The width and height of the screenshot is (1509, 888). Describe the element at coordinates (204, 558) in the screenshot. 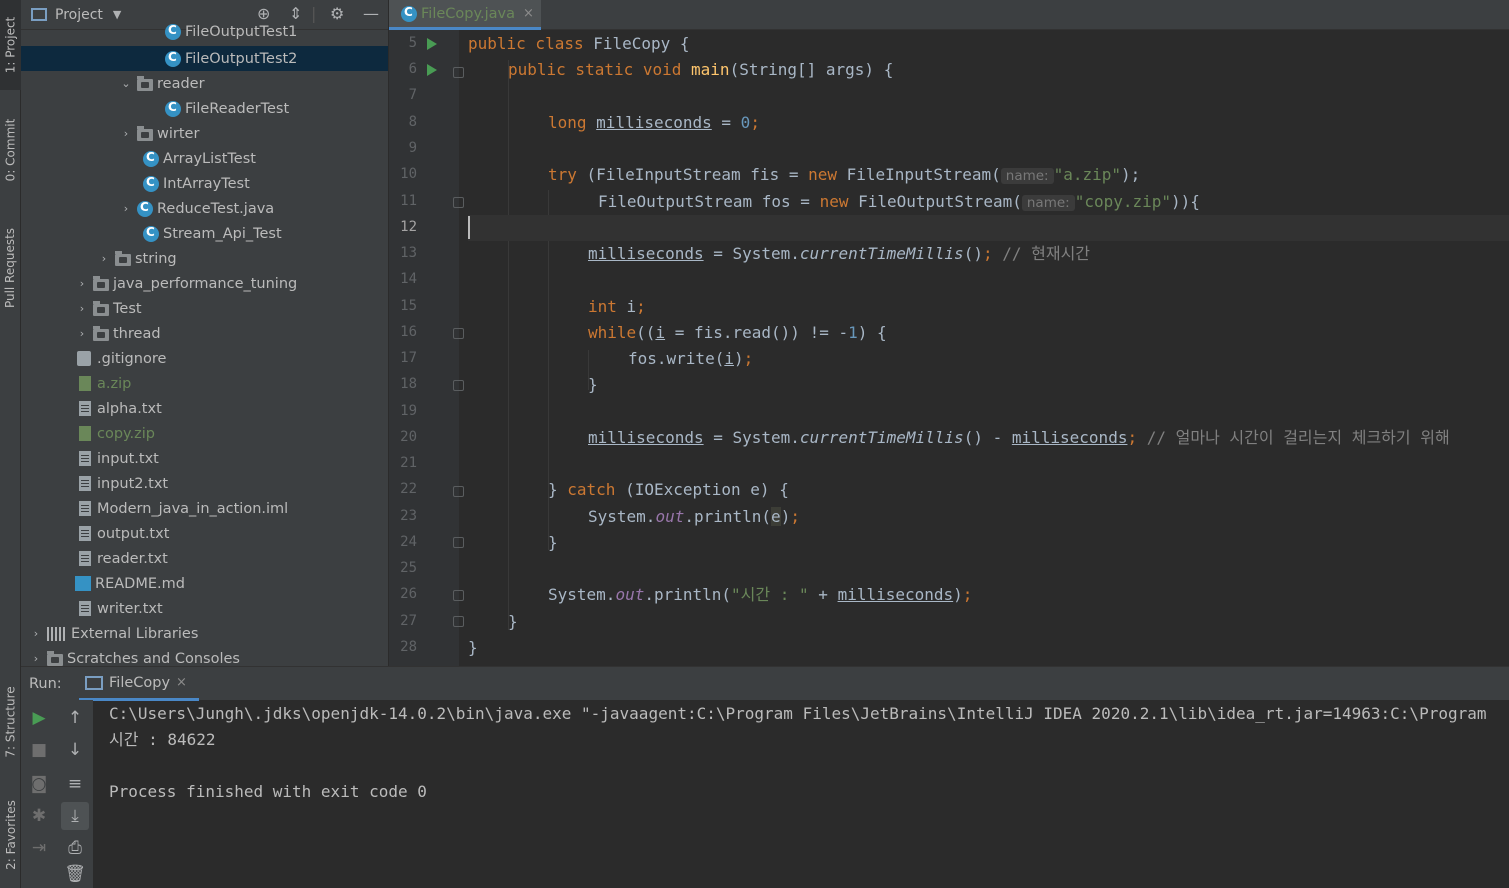

I see `tree-item-reader-txt: reader.txt` at that location.